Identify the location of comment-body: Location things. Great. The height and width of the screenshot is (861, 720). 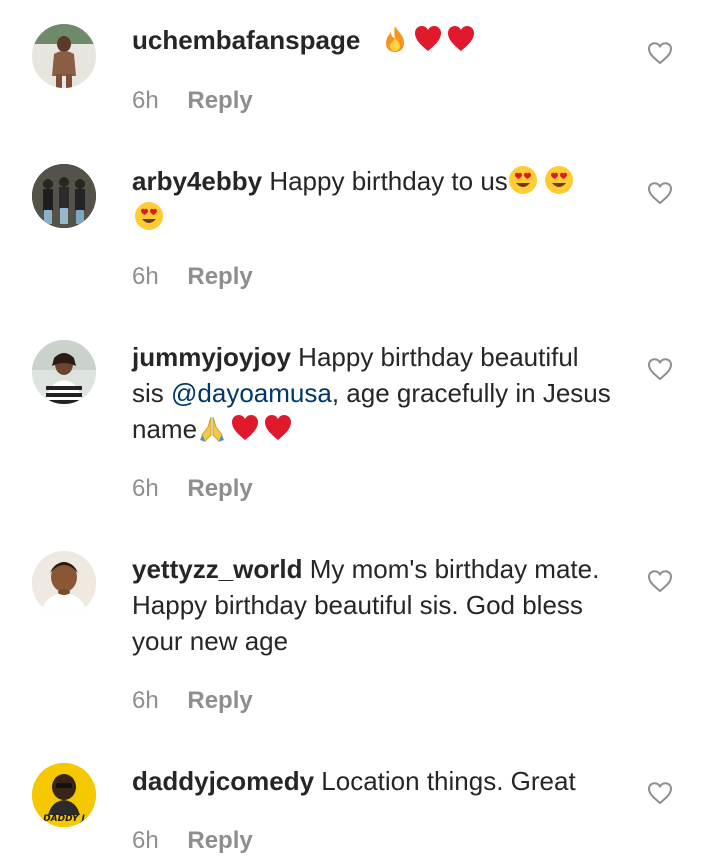
(448, 781).